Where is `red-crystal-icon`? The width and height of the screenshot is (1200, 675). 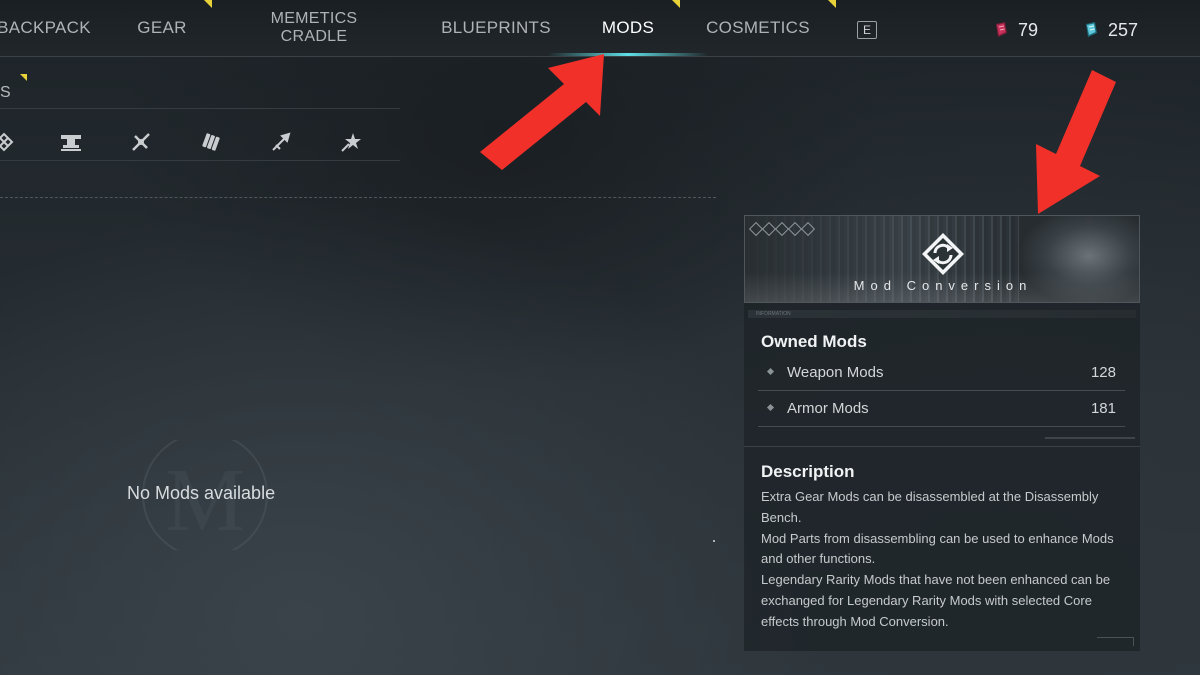 red-crystal-icon is located at coordinates (1001, 29).